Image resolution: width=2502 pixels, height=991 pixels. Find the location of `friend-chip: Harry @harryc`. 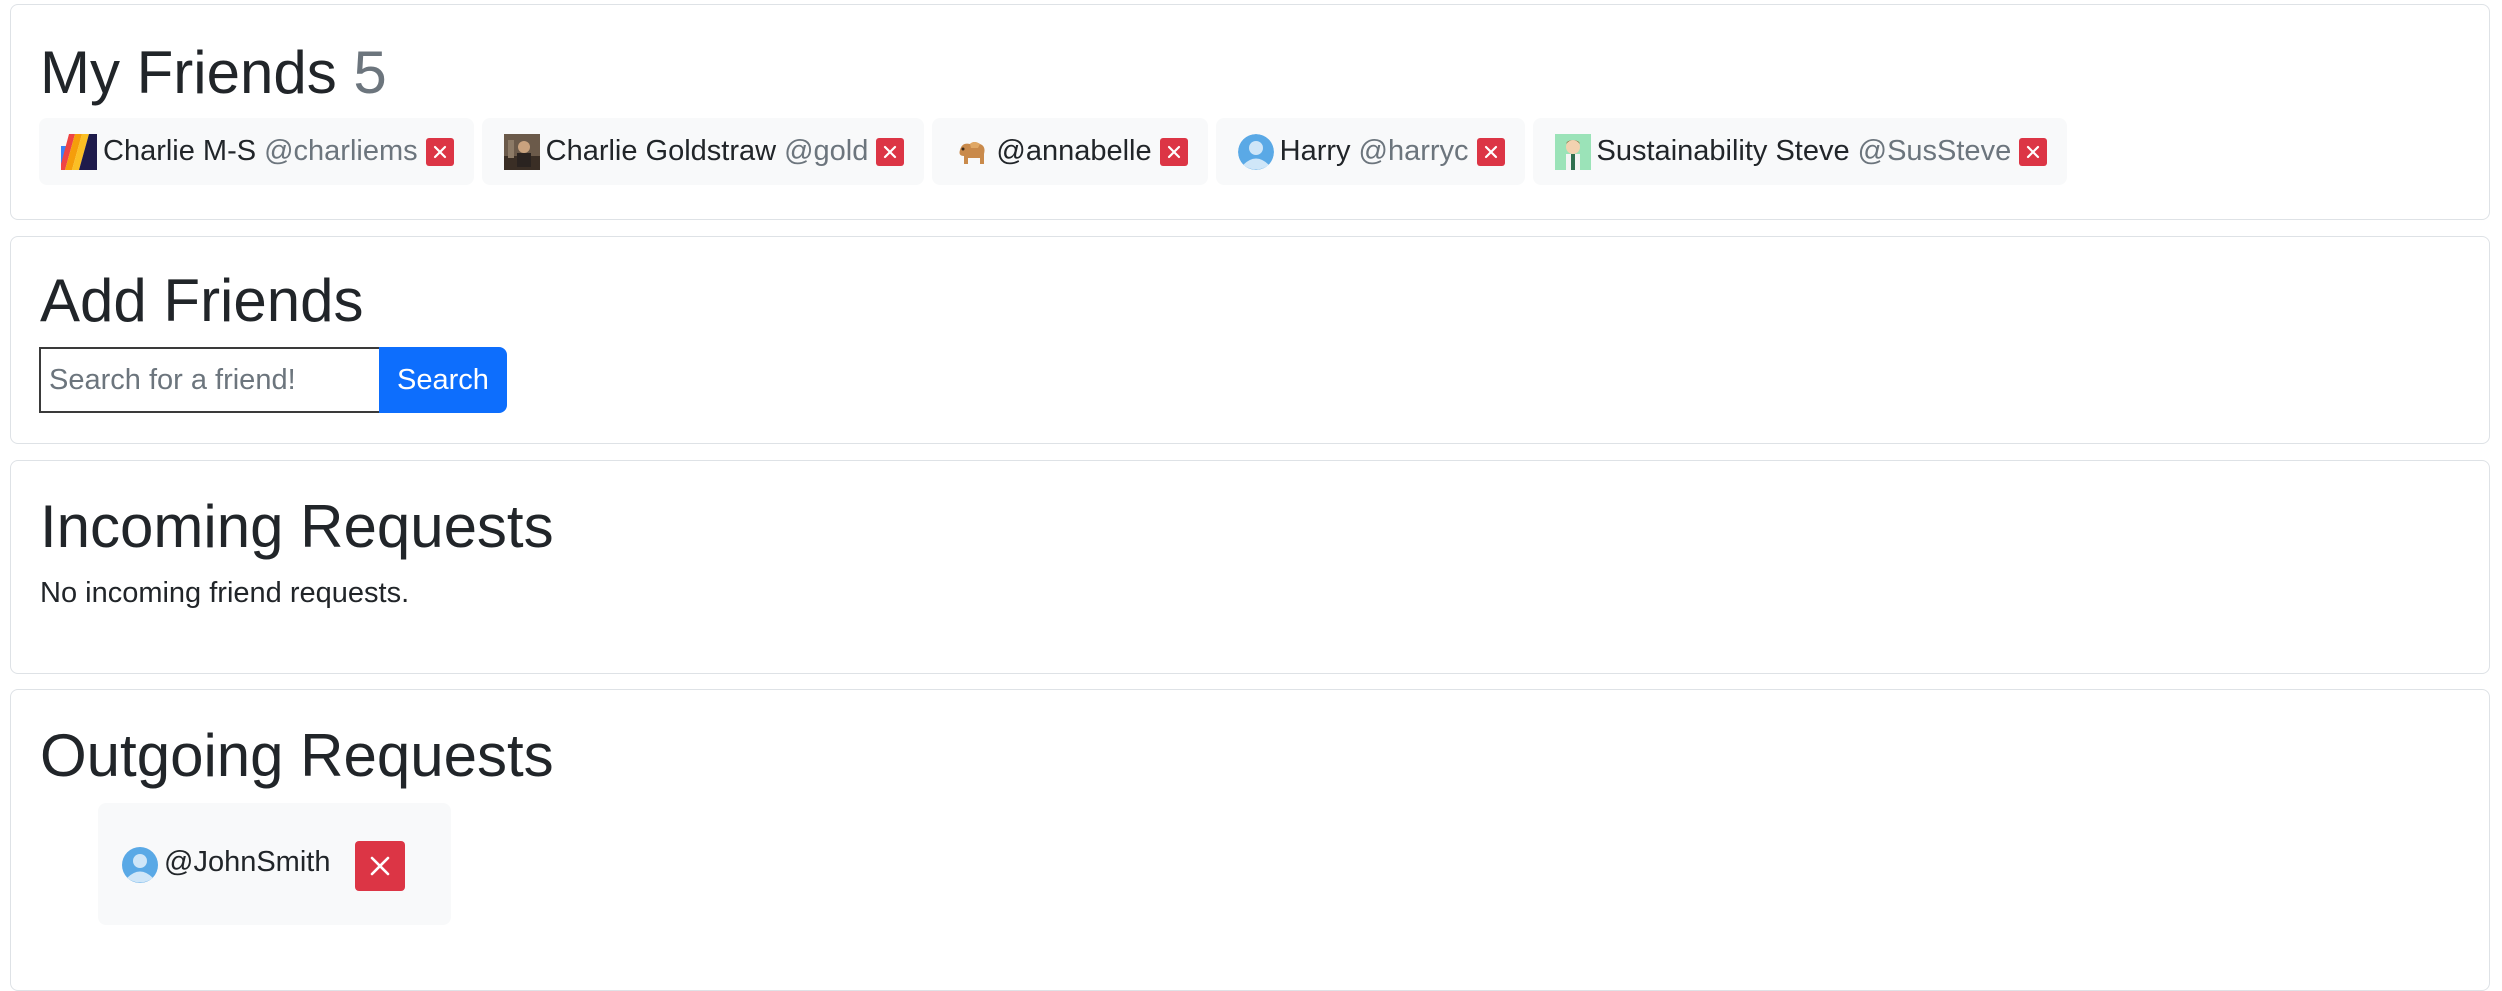

friend-chip: Harry @harryc is located at coordinates (1370, 151).